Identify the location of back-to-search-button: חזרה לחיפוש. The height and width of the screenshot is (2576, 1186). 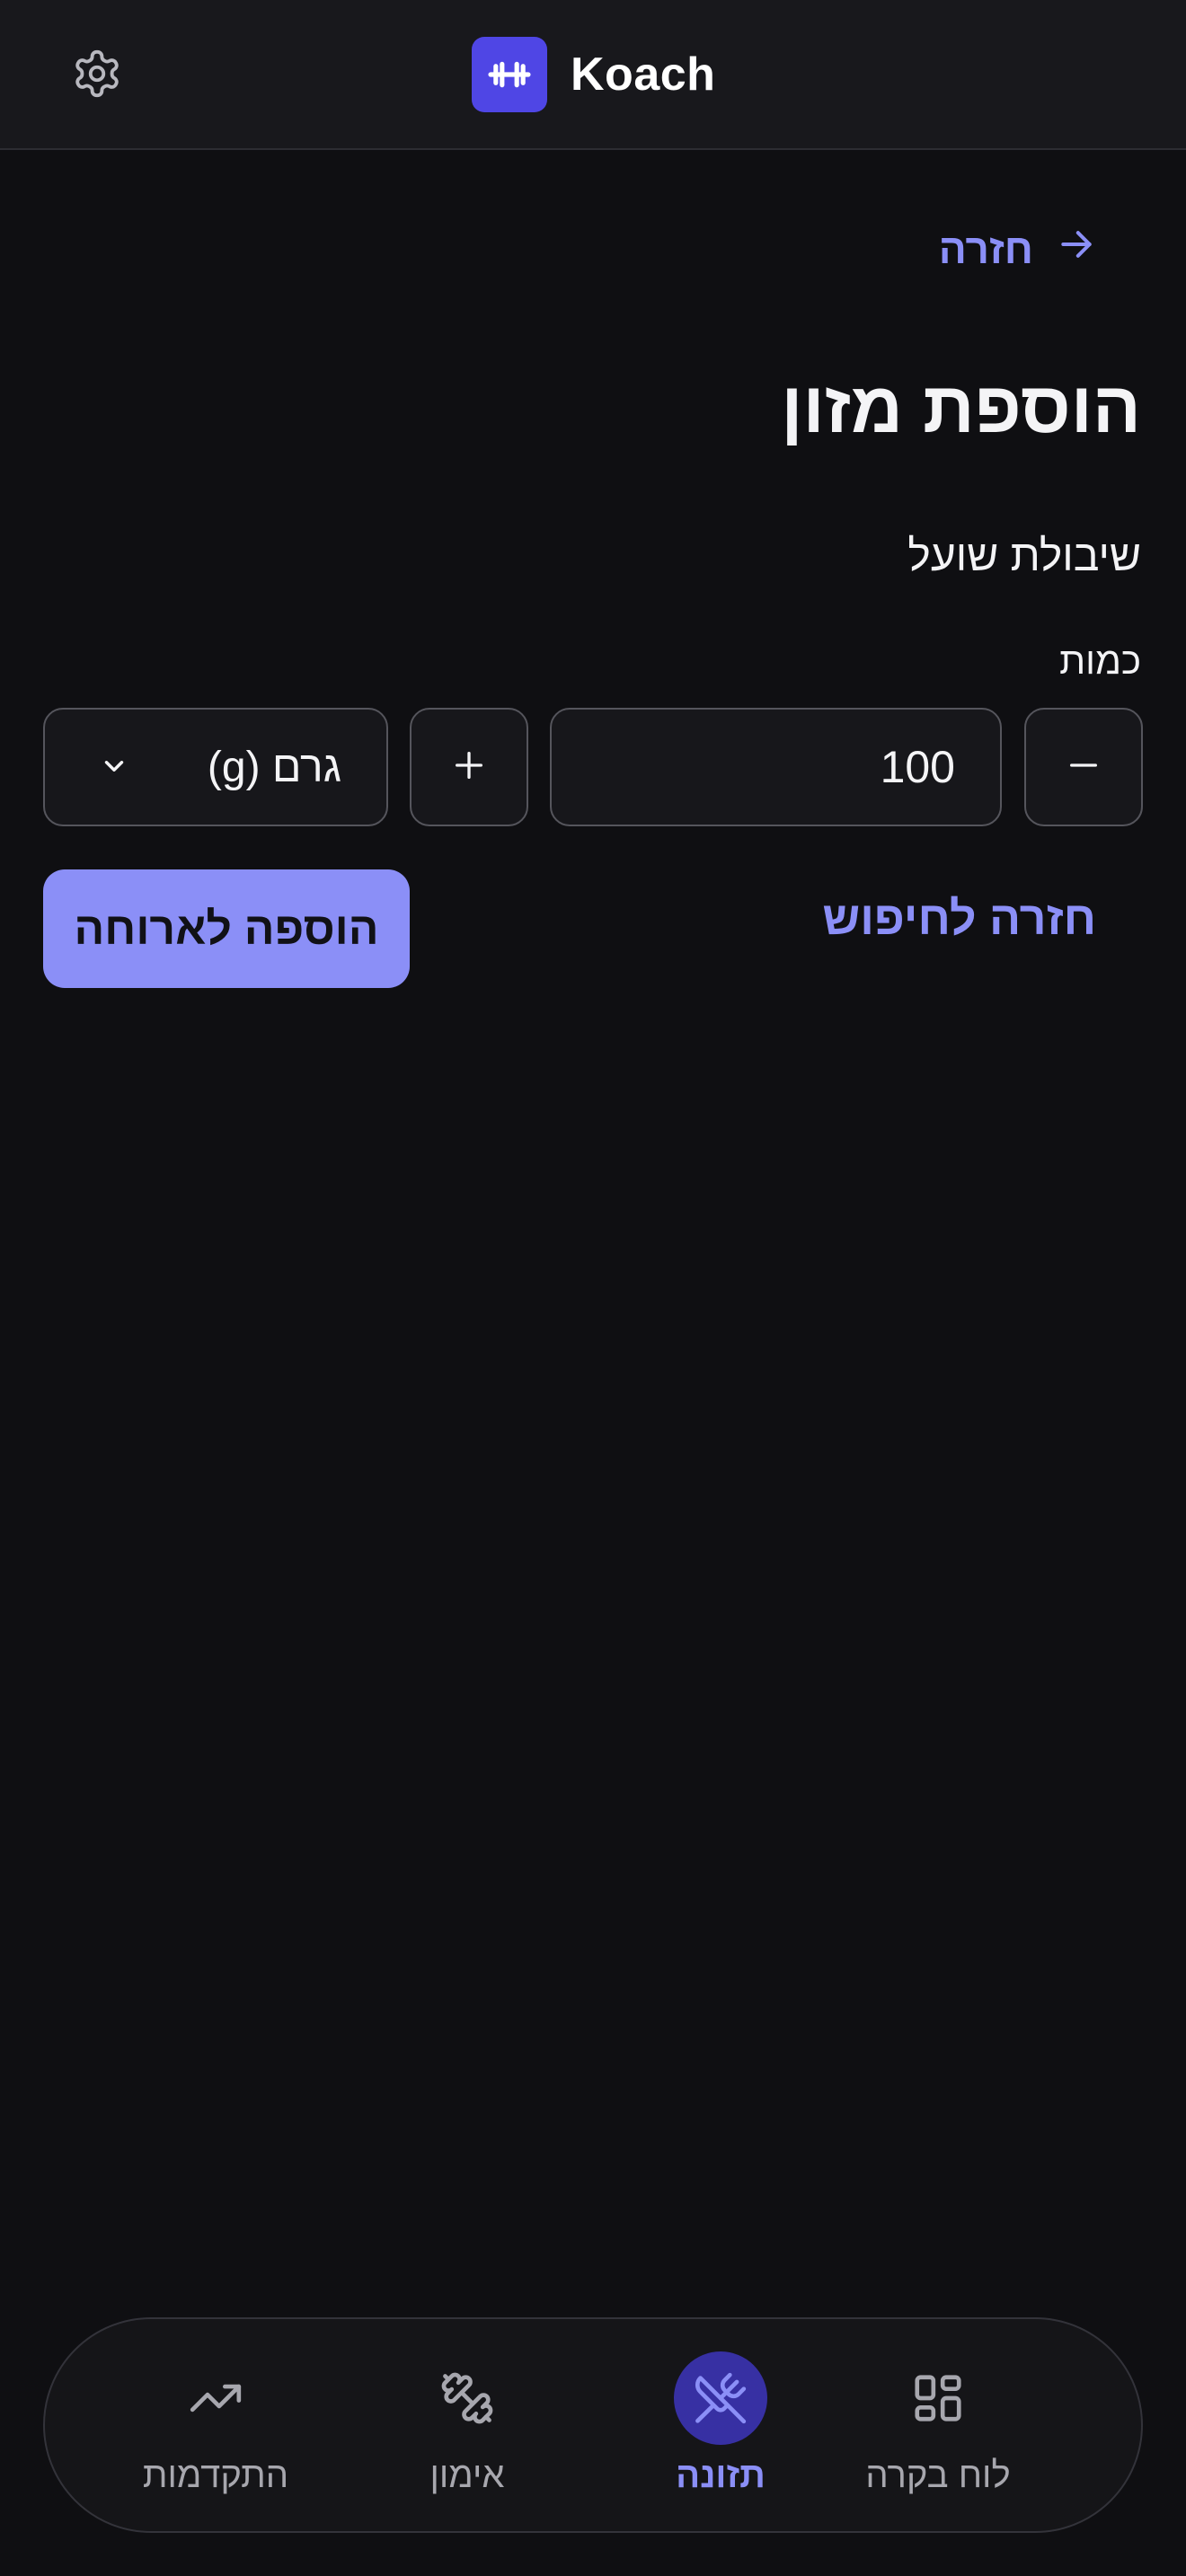
(959, 919).